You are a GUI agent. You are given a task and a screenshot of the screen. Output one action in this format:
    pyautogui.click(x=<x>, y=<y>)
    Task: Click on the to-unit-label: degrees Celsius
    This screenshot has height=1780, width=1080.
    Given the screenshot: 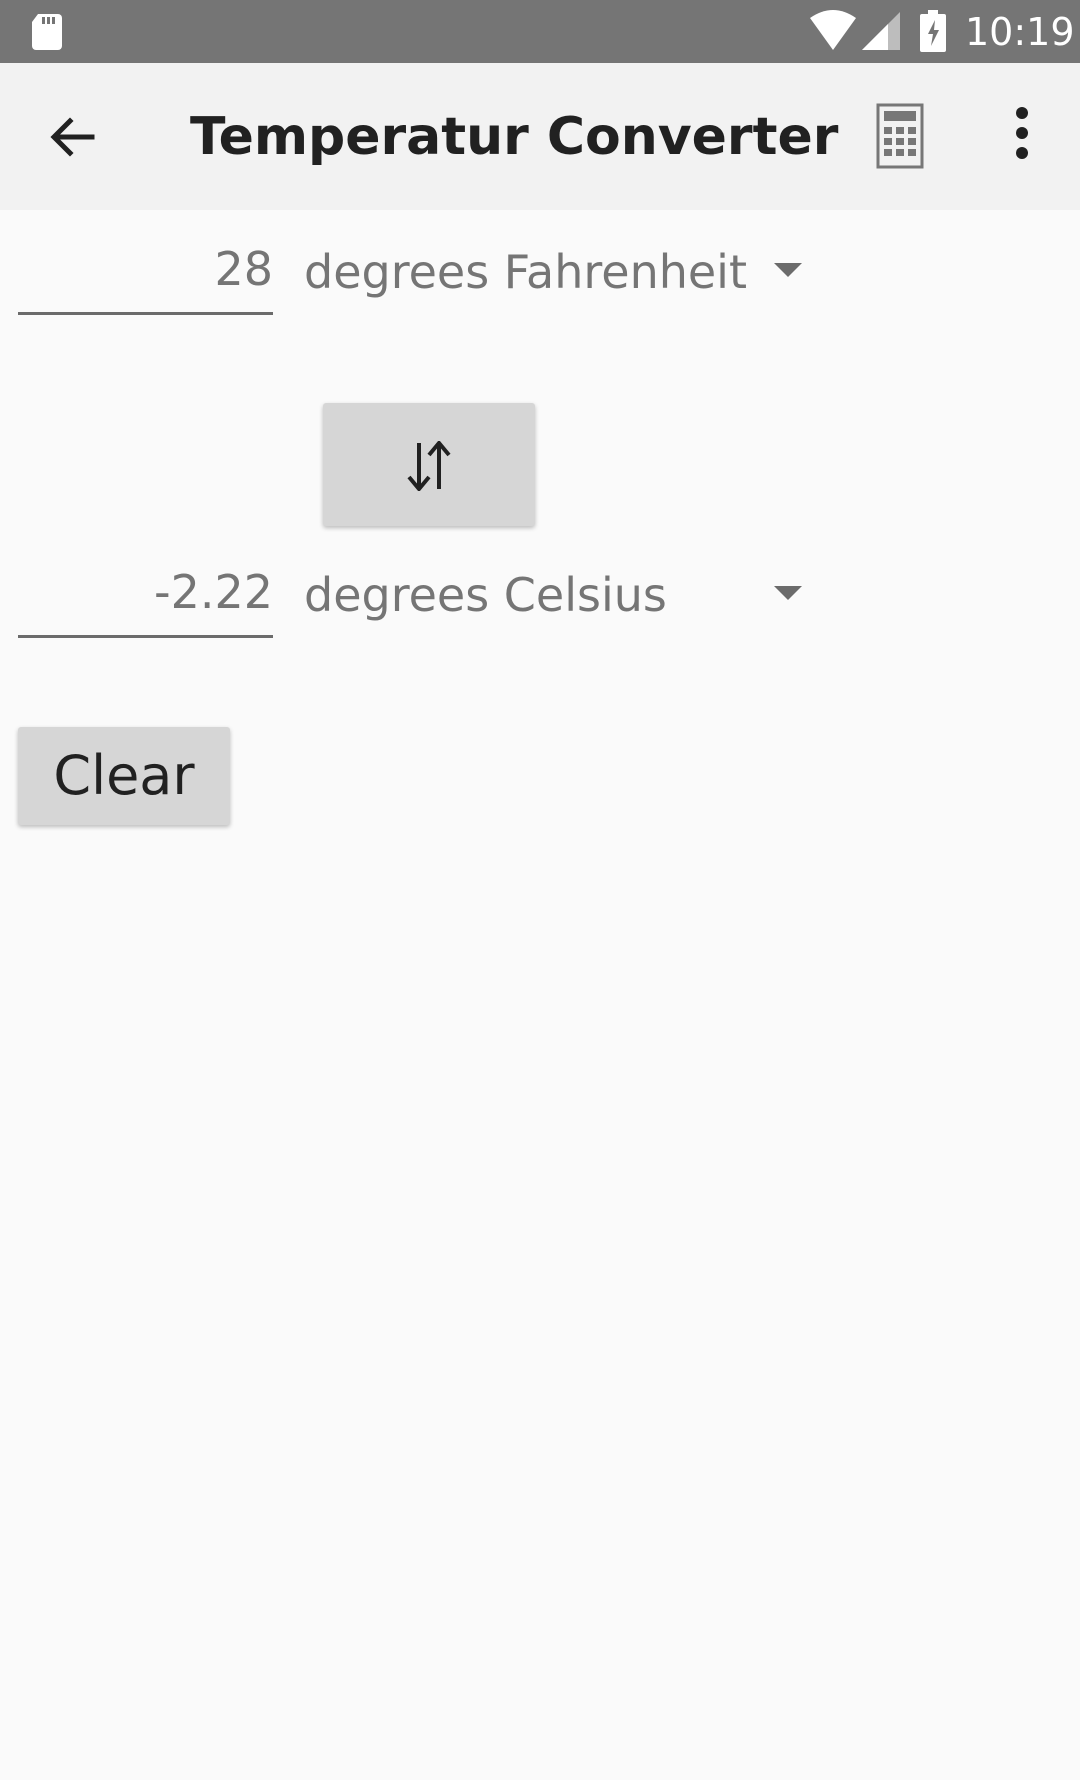 What is the action you would take?
    pyautogui.click(x=485, y=595)
    